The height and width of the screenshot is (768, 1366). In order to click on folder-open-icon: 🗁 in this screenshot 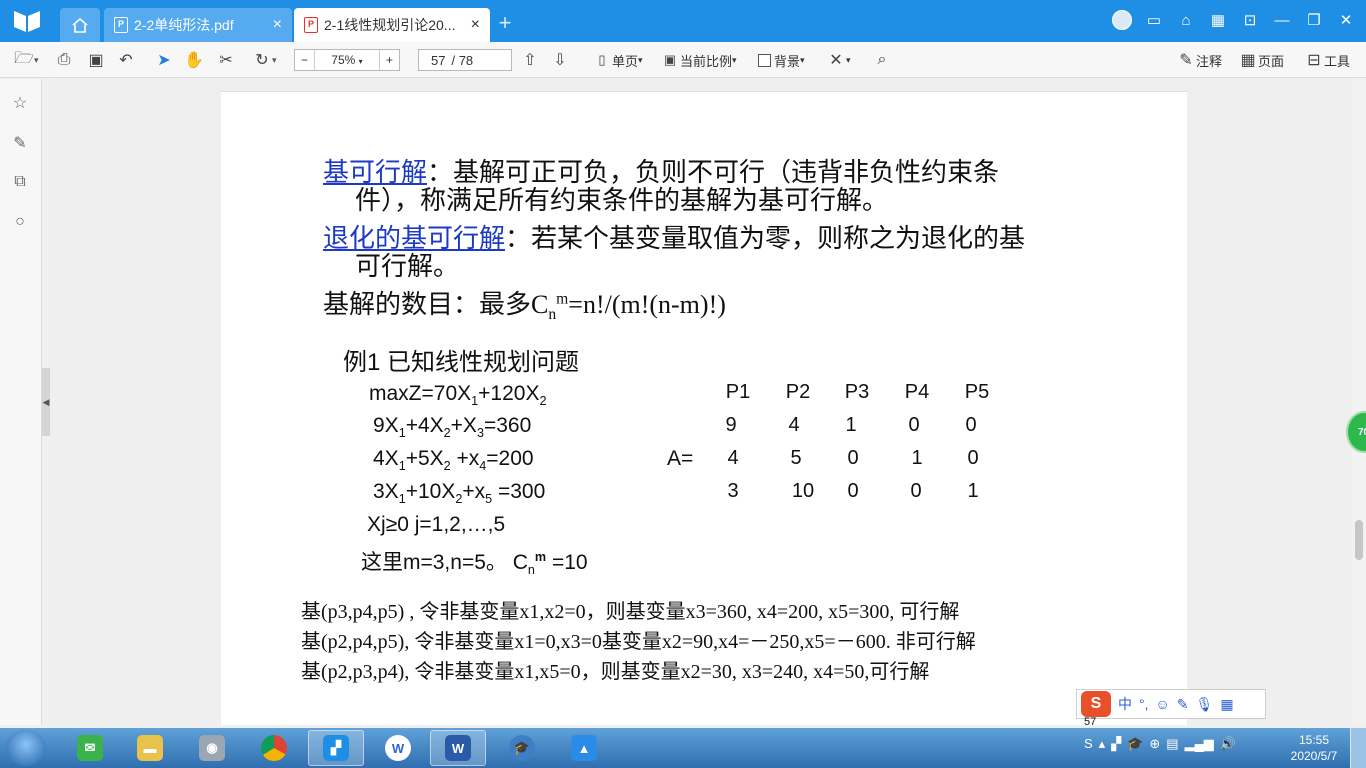, I will do `click(24, 58)`.